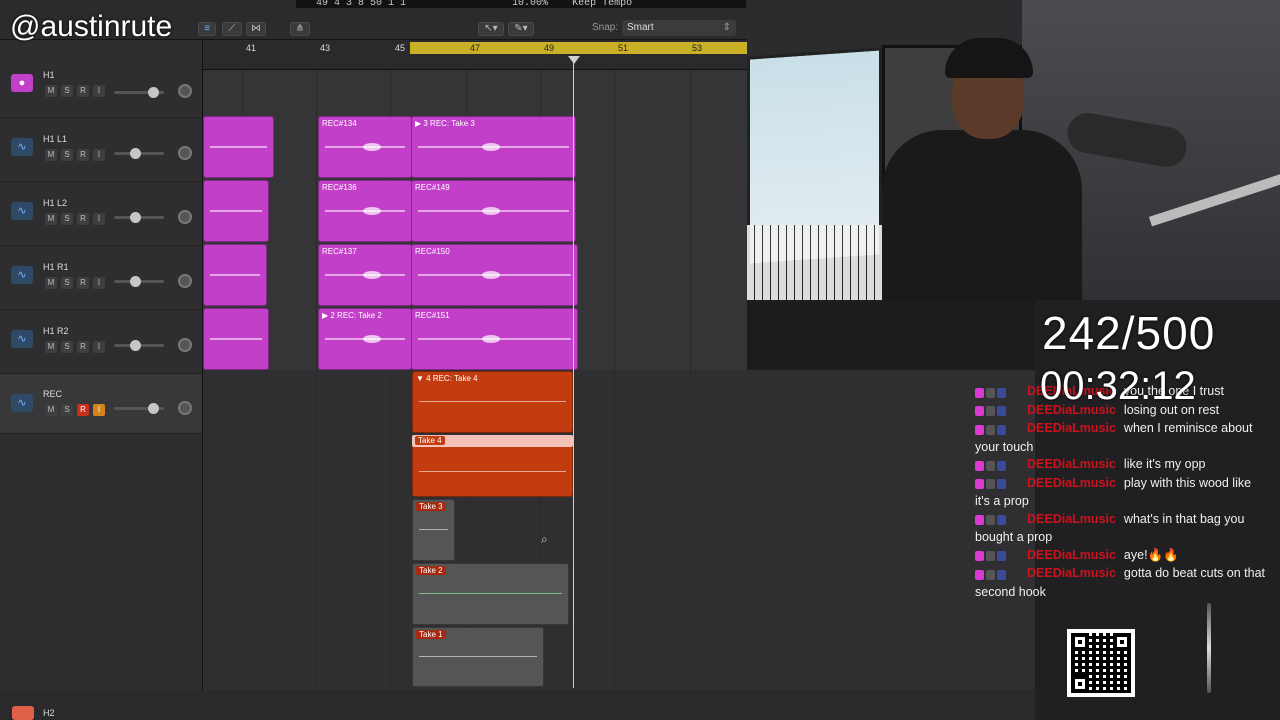 The height and width of the screenshot is (720, 1280). I want to click on audio-region: REC#149, so click(493, 211).